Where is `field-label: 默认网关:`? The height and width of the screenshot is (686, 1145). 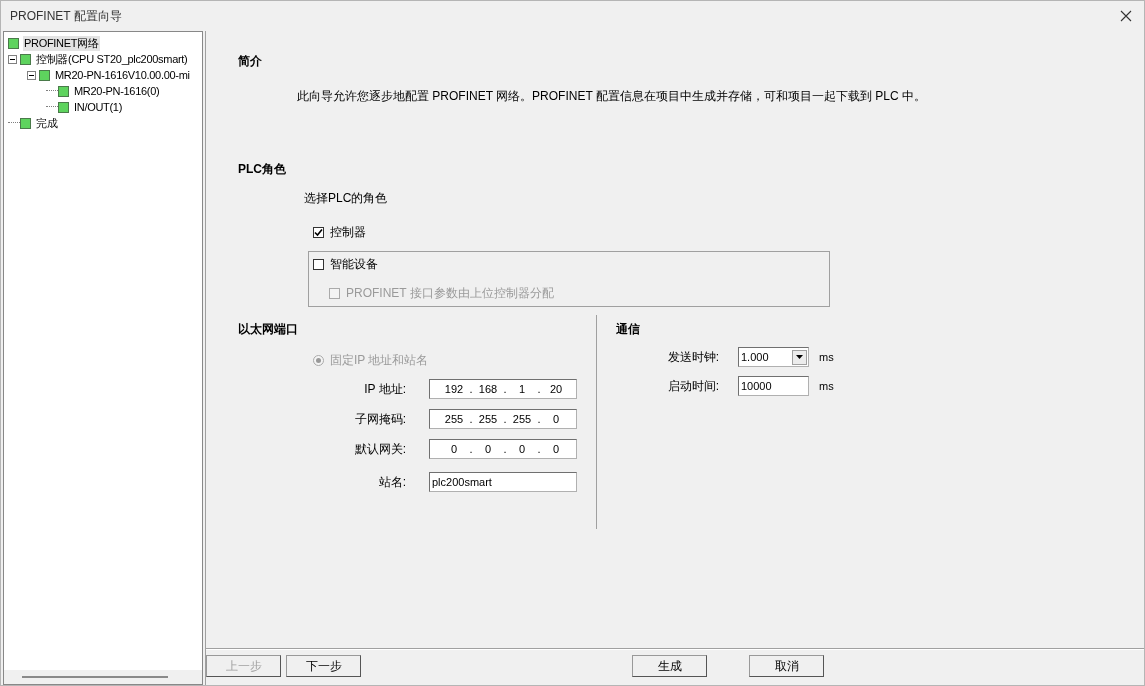
field-label: 默认网关: is located at coordinates (379, 449).